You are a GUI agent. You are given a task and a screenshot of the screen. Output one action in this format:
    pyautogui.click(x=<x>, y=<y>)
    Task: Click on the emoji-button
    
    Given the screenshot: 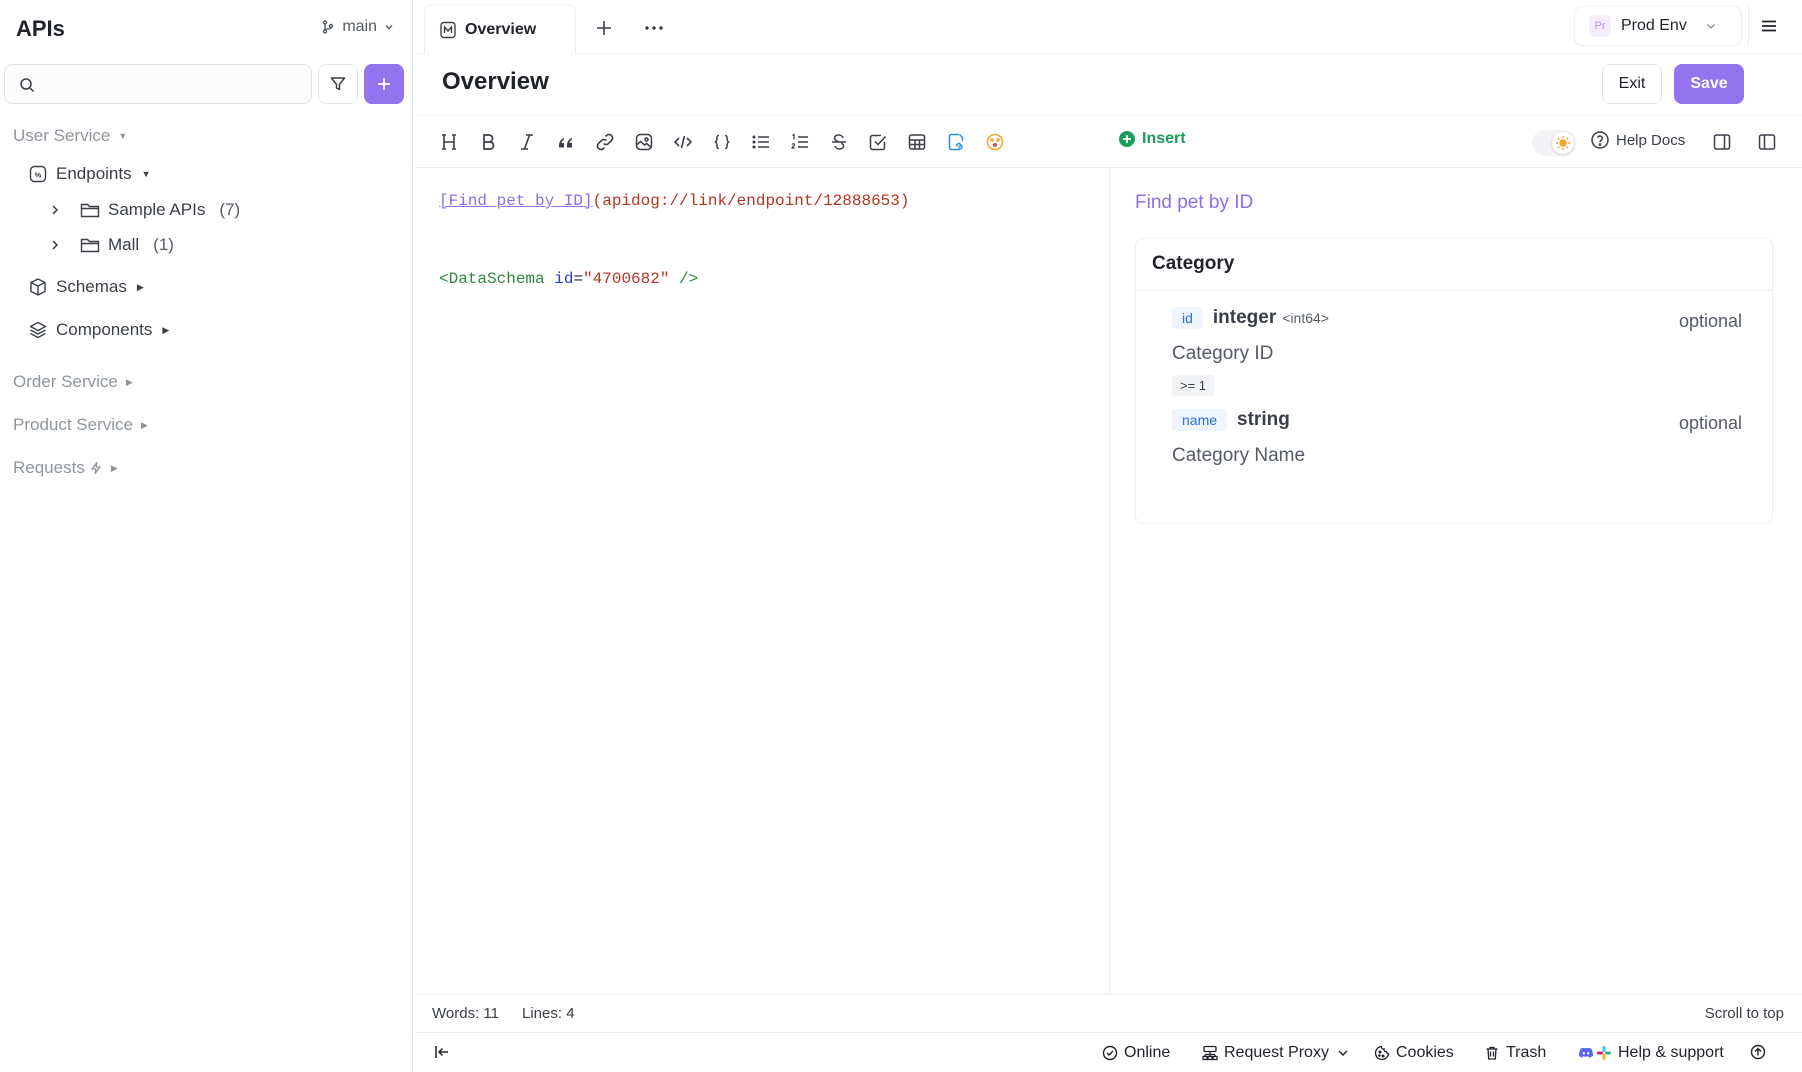 What is the action you would take?
    pyautogui.click(x=995, y=142)
    